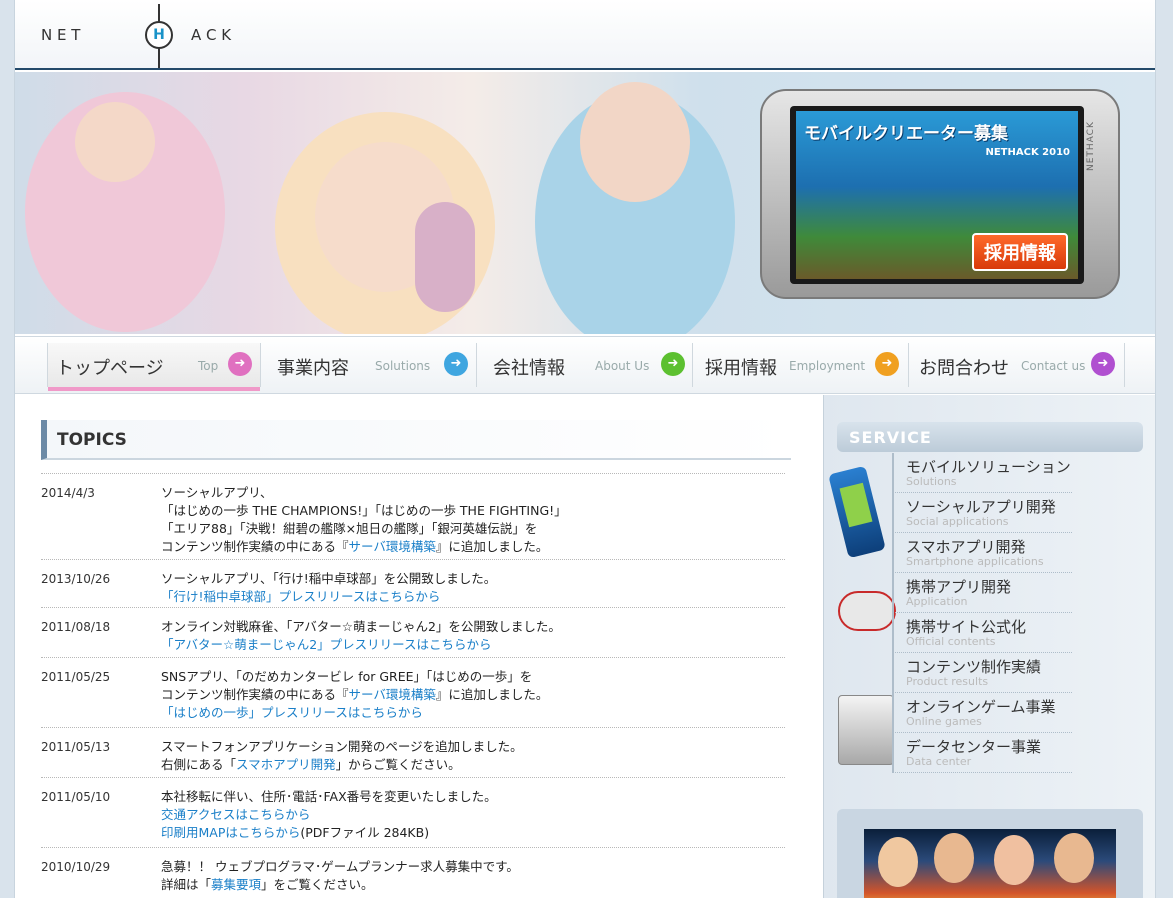  I want to click on topic-text: コンテンツ制作実績の中にある『サーバ環境構築』に追加しました。, so click(354, 695).